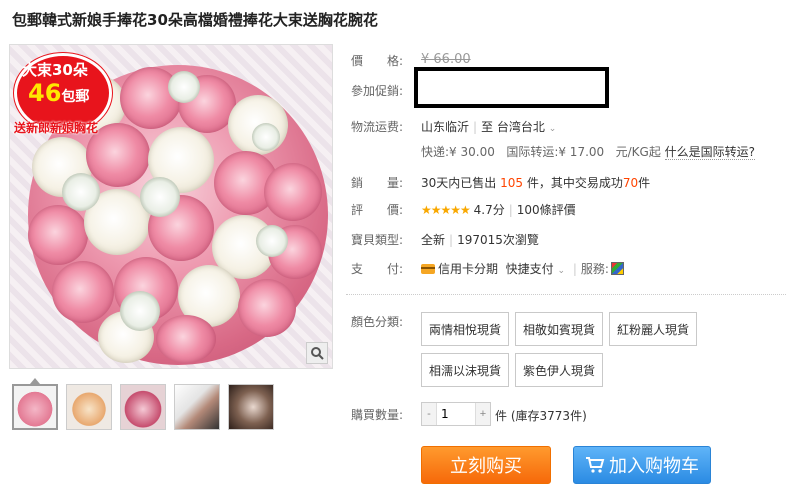  What do you see at coordinates (465, 329) in the screenshot?
I see `color-option-1: 兩情相悅現貨` at bounding box center [465, 329].